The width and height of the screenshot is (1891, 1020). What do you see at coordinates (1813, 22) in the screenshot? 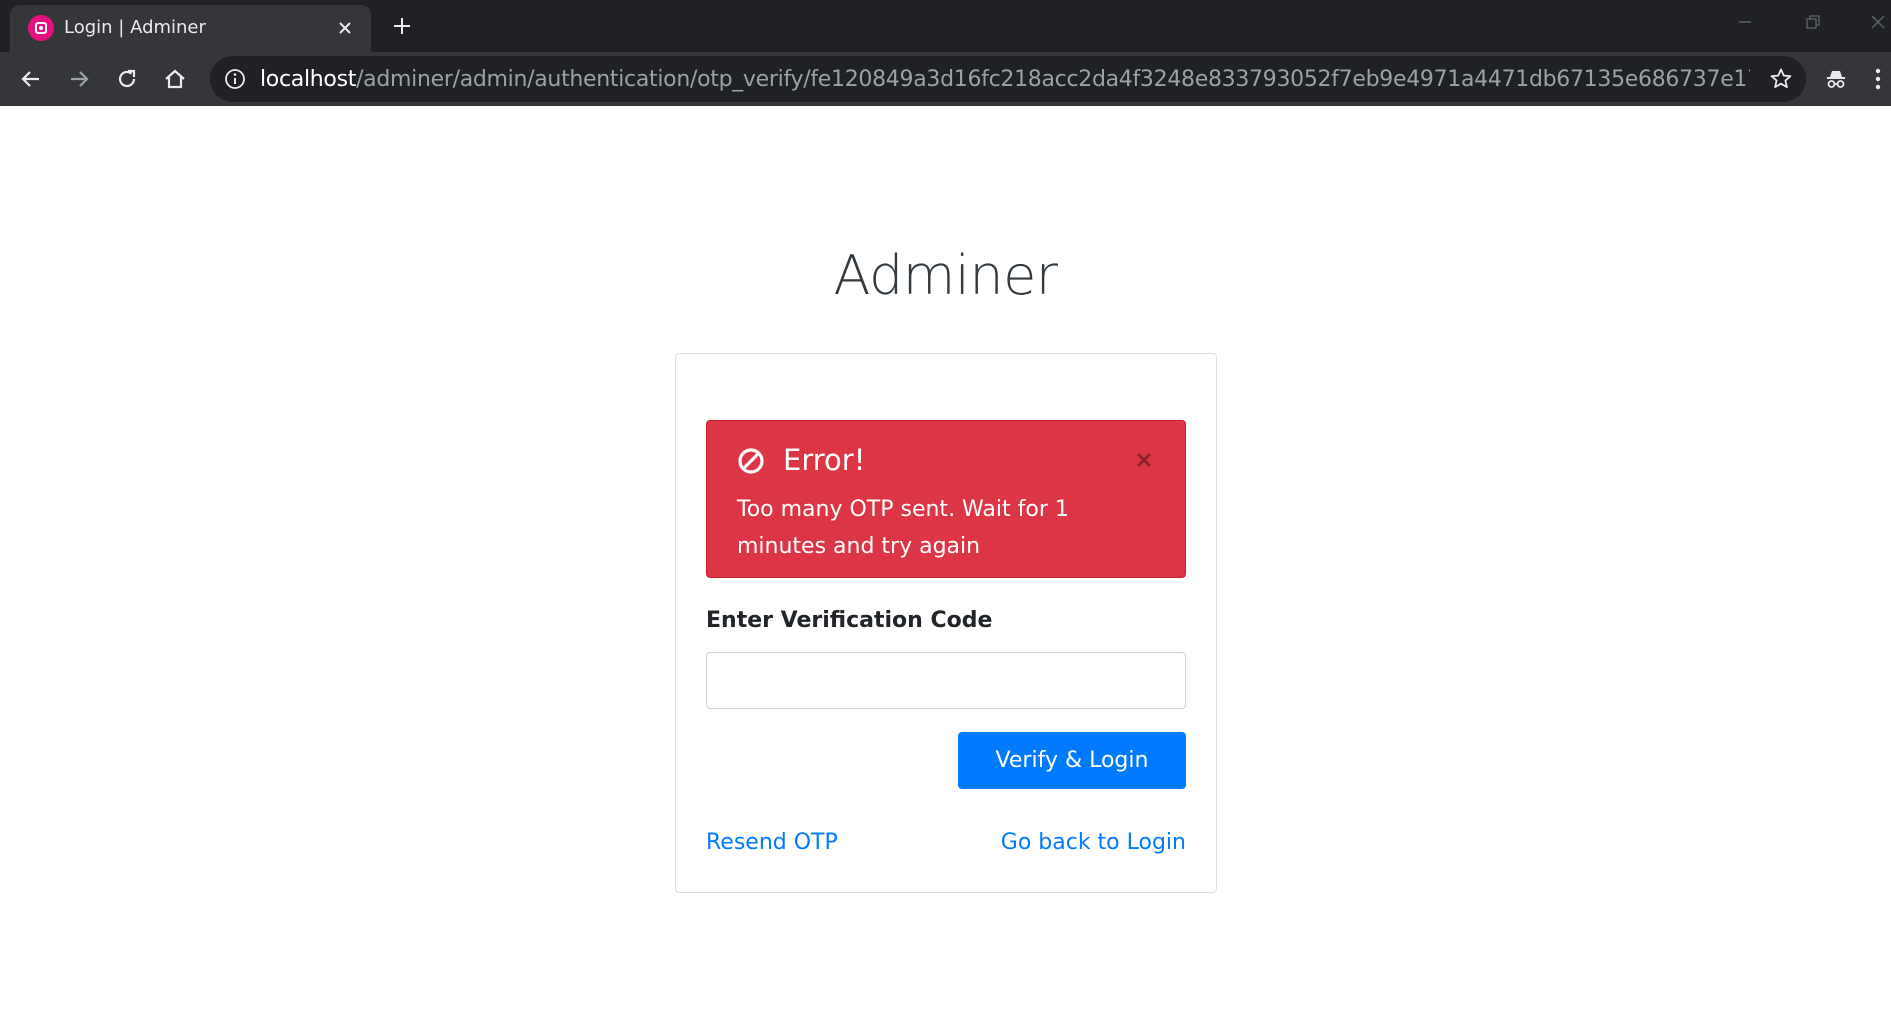
I see `restore-window-icon` at bounding box center [1813, 22].